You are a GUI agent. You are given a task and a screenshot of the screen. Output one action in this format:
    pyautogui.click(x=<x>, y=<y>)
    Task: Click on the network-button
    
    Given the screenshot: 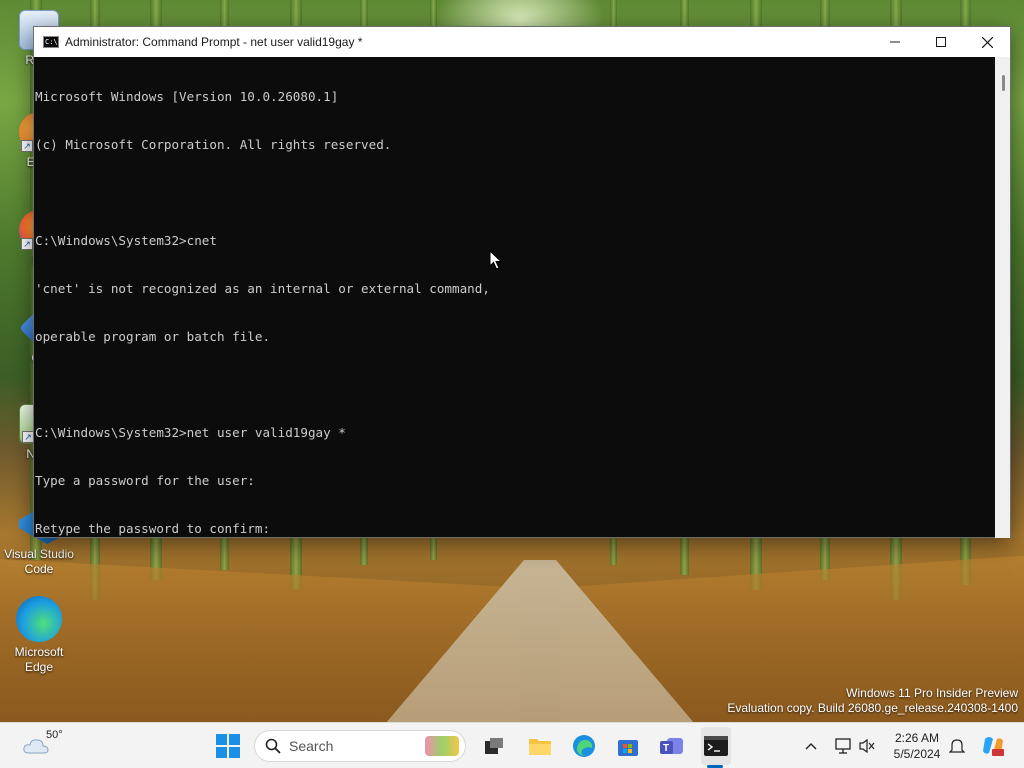 What is the action you would take?
    pyautogui.click(x=843, y=745)
    